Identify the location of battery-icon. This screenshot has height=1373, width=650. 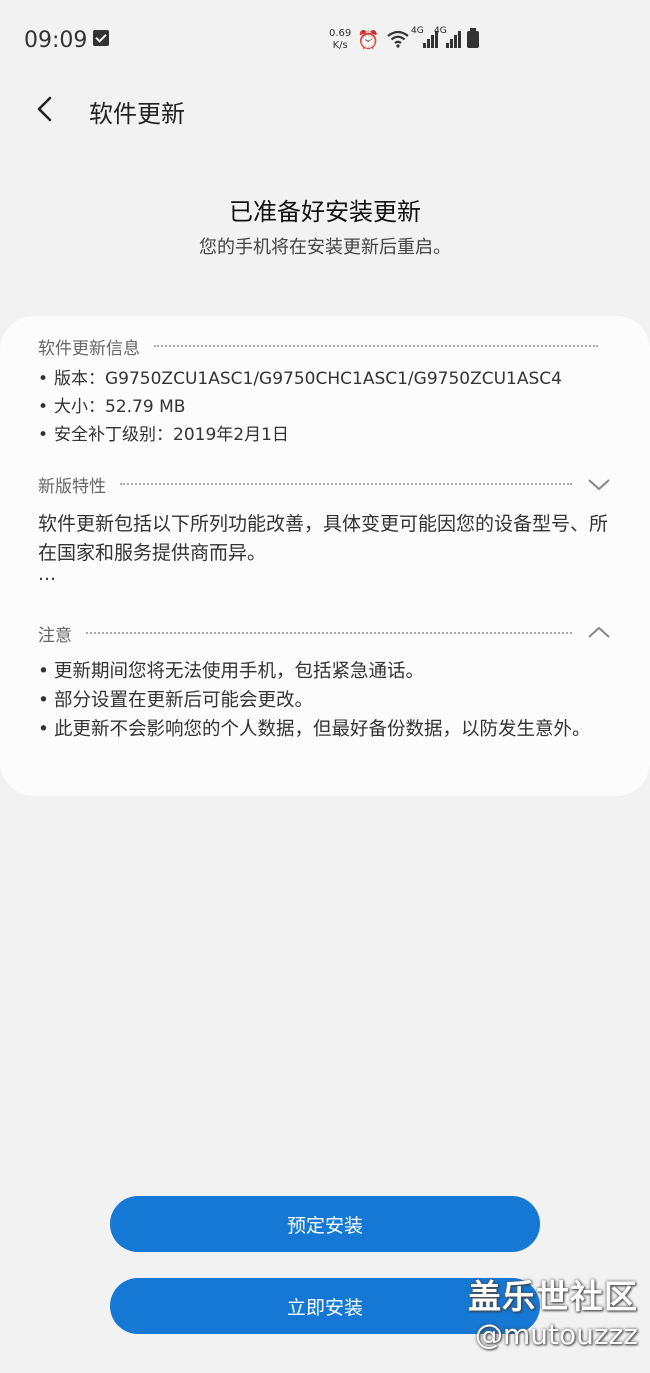
(473, 38).